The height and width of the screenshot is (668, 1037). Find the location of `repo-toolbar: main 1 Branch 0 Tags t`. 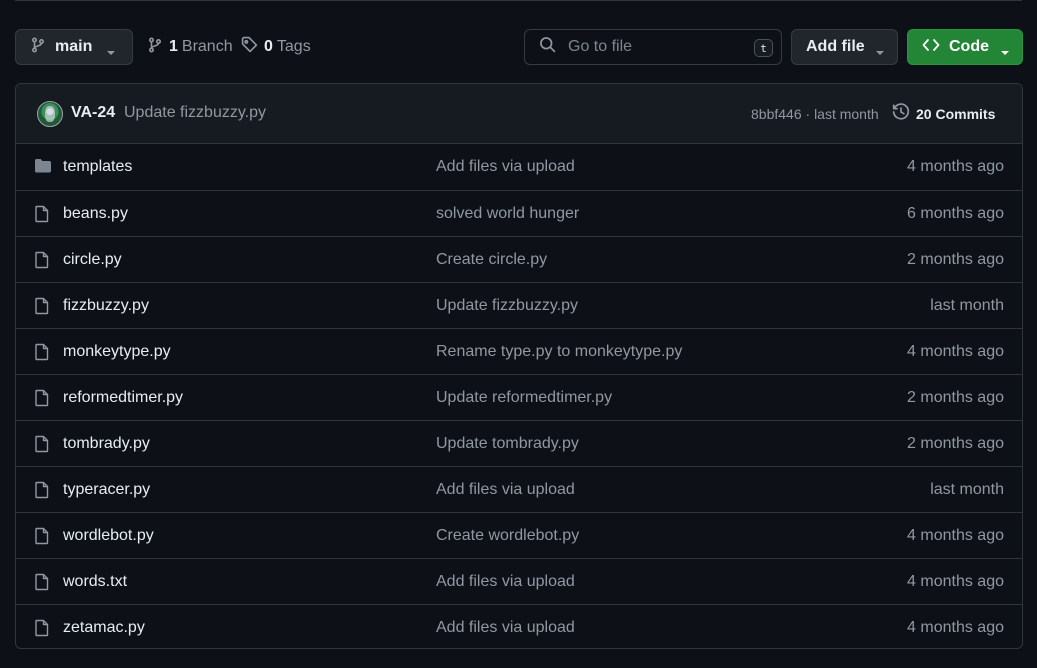

repo-toolbar: main 1 Branch 0 Tags t is located at coordinates (519, 47).